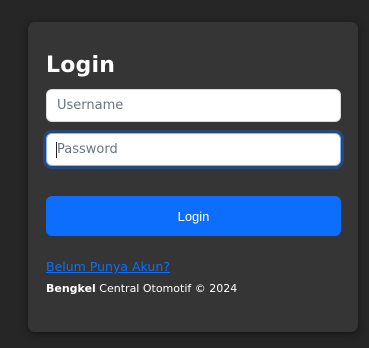 The width and height of the screenshot is (369, 348). I want to click on password-placeholder: Password, so click(87, 149).